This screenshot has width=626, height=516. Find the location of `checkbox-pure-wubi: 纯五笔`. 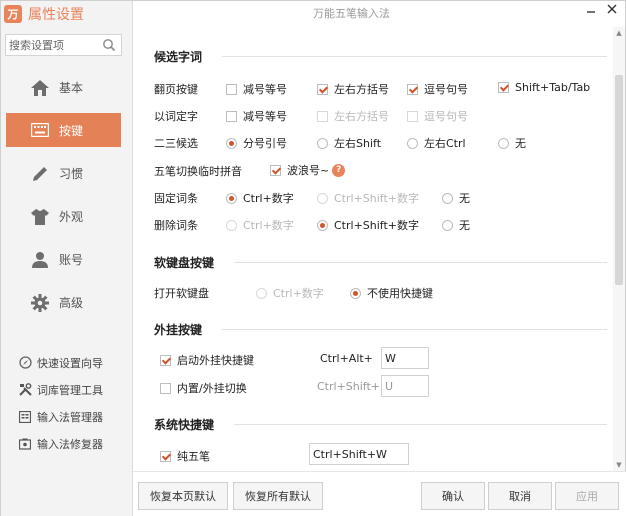

checkbox-pure-wubi: 纯五笔 is located at coordinates (185, 456).